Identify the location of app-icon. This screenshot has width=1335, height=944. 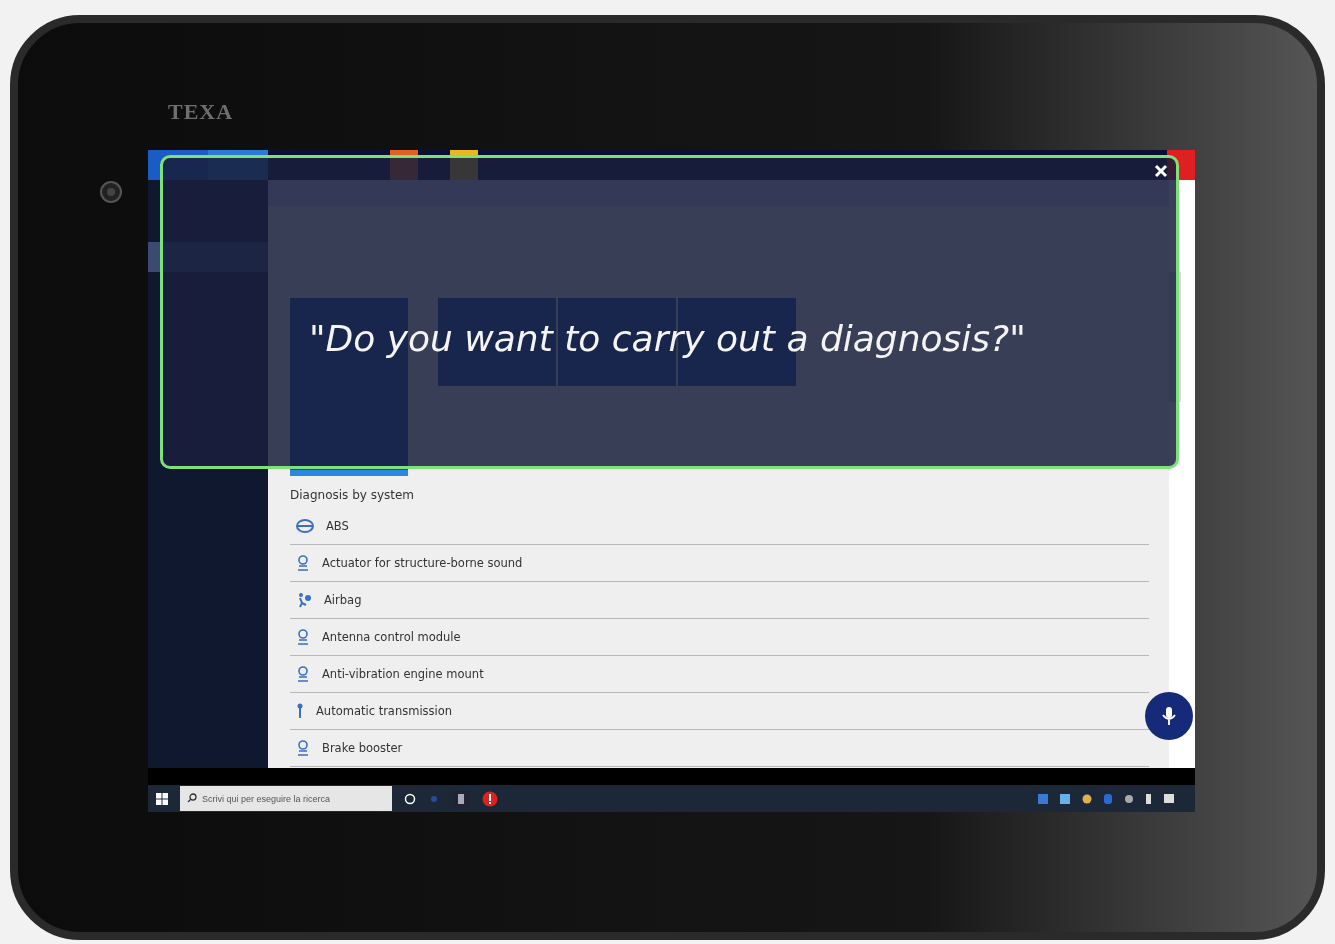
(461, 798).